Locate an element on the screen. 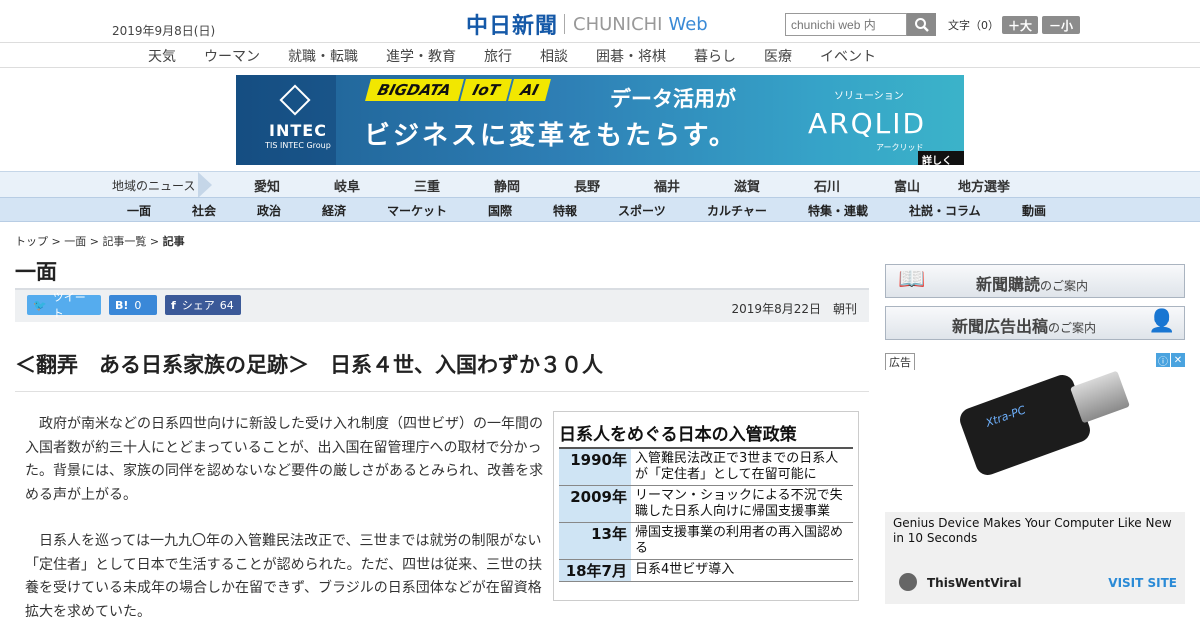 The image size is (1200, 630). section-item-video: 動画 is located at coordinates (1034, 210).